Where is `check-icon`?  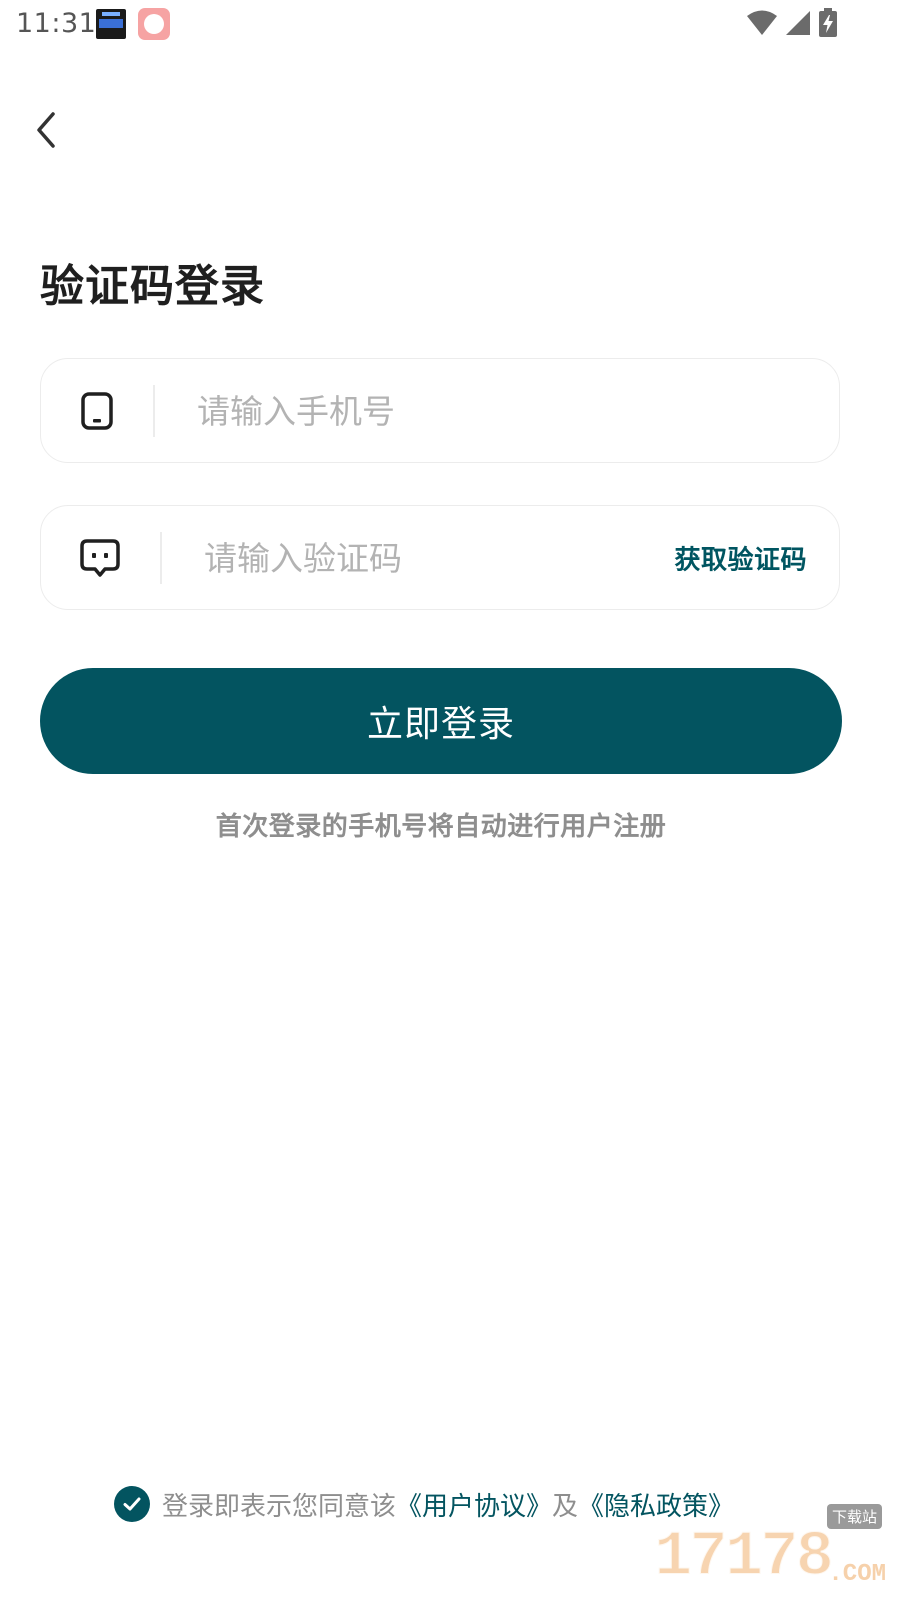 check-icon is located at coordinates (132, 1504).